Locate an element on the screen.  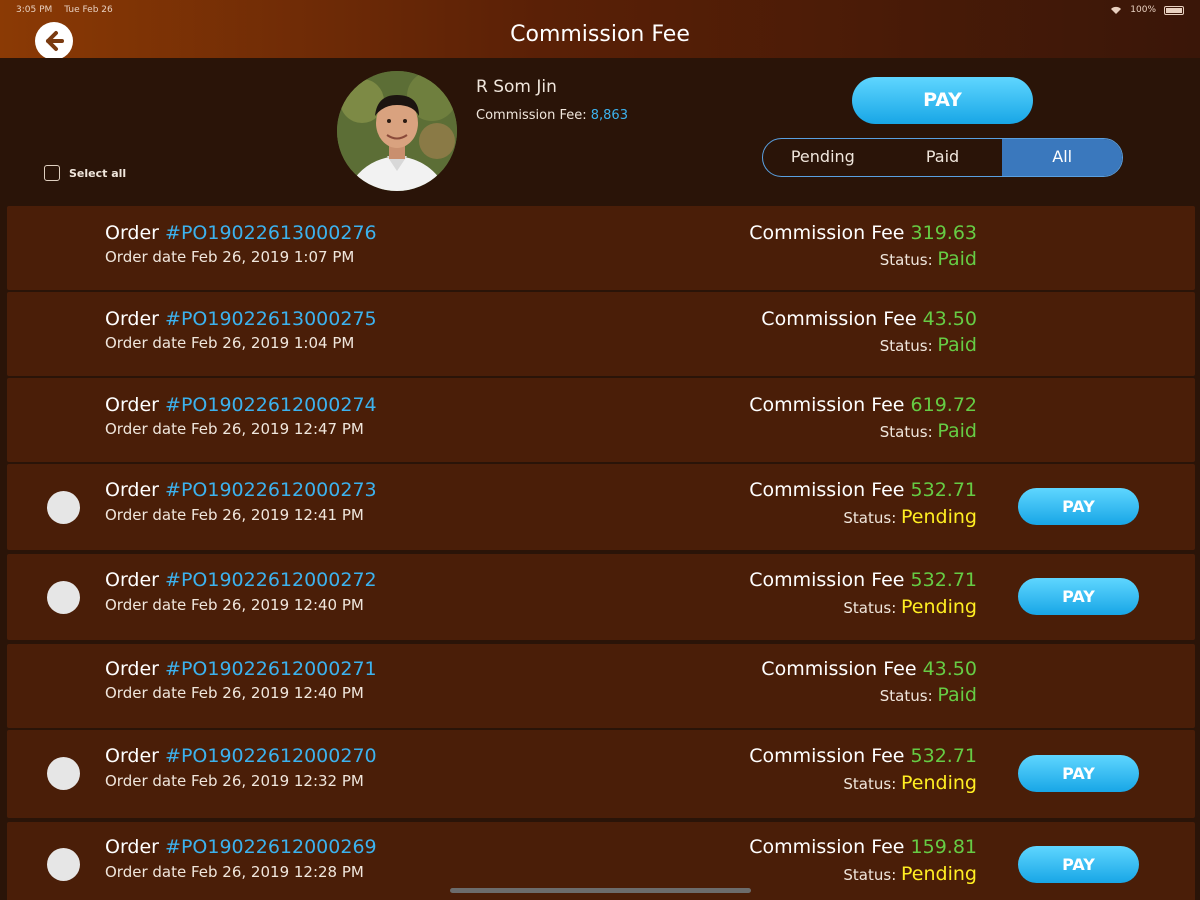
order-number: #PO19022612000273 is located at coordinates (271, 490).